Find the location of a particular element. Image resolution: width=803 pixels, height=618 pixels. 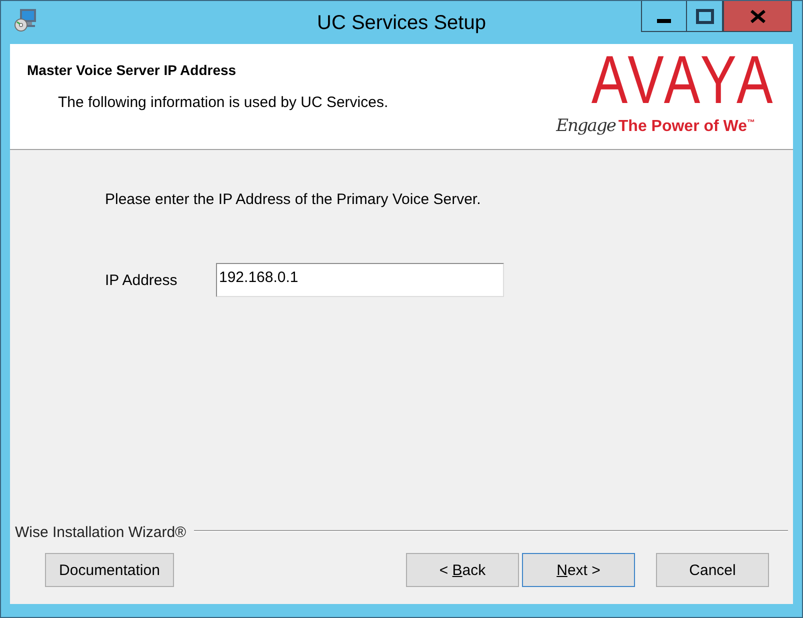

next-button: Next > is located at coordinates (578, 570).